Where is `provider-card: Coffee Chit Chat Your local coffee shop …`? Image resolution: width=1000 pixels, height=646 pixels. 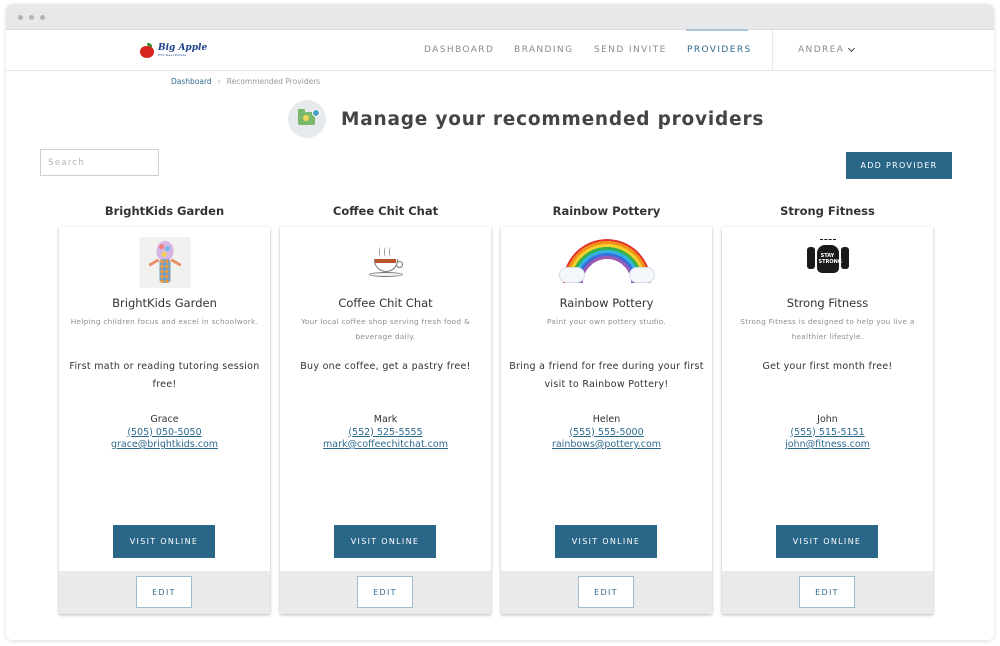 provider-card: Coffee Chit Chat Your local coffee shop … is located at coordinates (385, 420).